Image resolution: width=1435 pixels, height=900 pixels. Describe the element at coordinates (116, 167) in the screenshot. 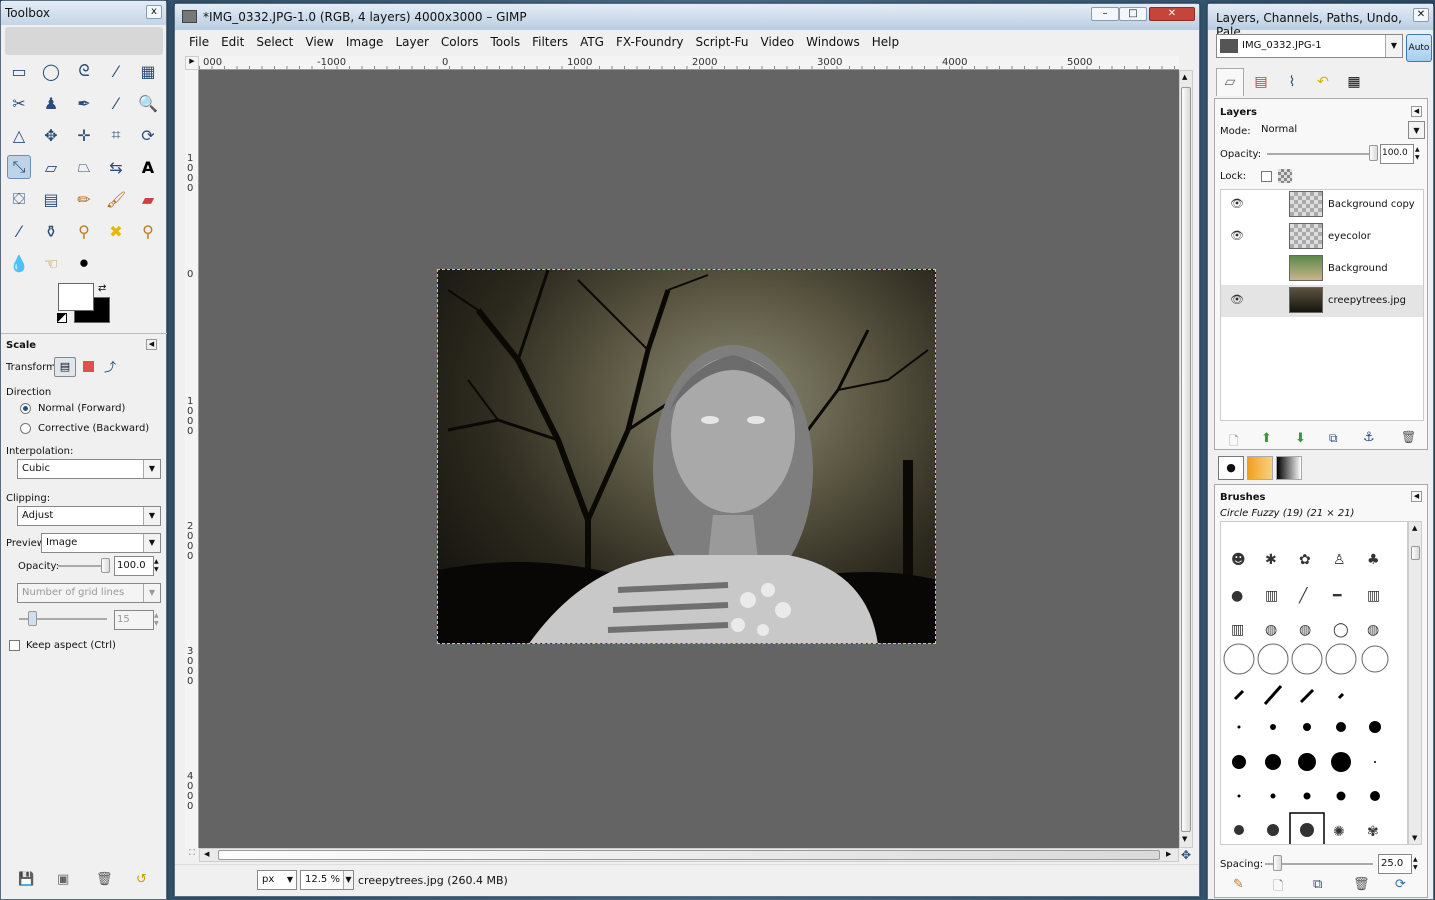

I see `flip-icon: ⇆` at that location.